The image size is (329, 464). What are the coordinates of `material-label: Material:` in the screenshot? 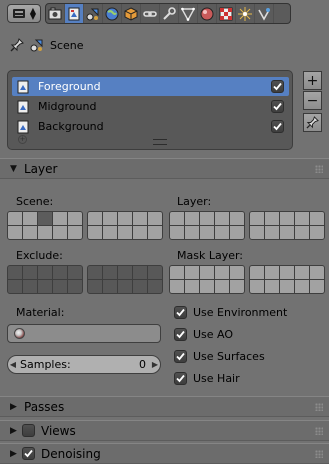 It's located at (40, 312).